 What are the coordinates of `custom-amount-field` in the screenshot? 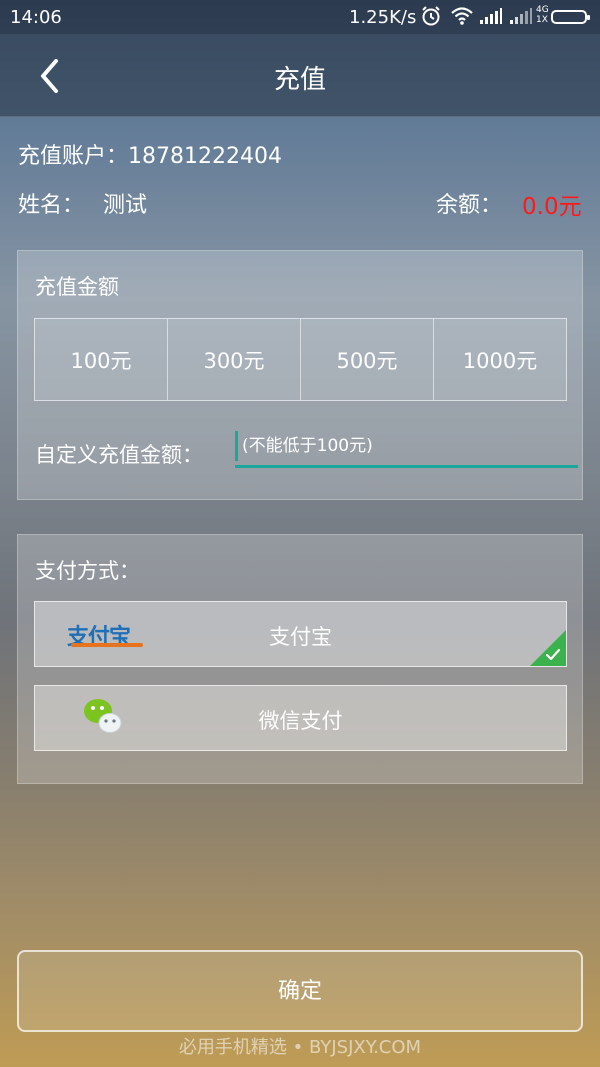 It's located at (408, 449).